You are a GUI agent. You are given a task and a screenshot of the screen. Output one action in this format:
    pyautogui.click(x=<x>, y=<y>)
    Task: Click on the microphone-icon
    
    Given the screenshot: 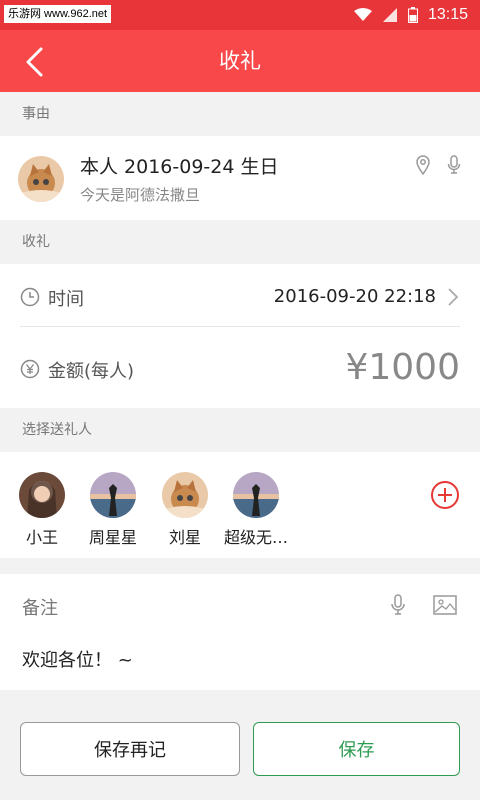 What is the action you would take?
    pyautogui.click(x=454, y=165)
    